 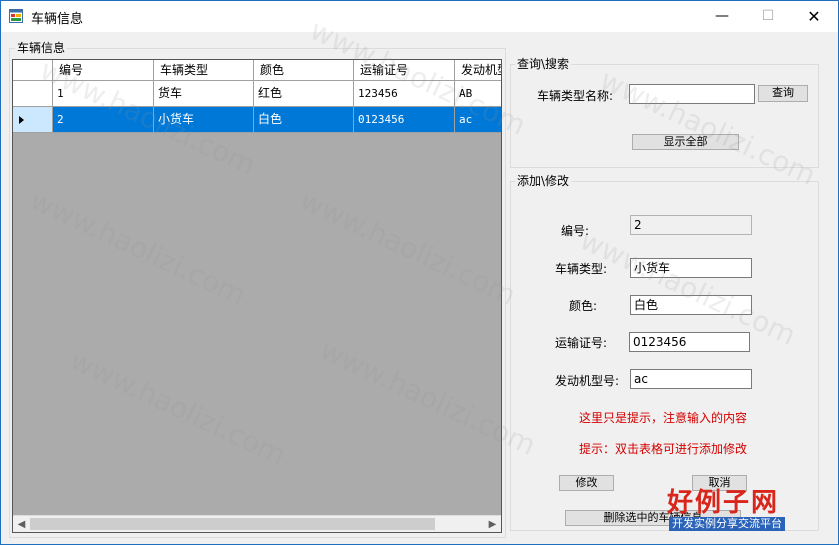 I want to click on table-row: 1 货车 红色 123456 AB, so click(x=257, y=94).